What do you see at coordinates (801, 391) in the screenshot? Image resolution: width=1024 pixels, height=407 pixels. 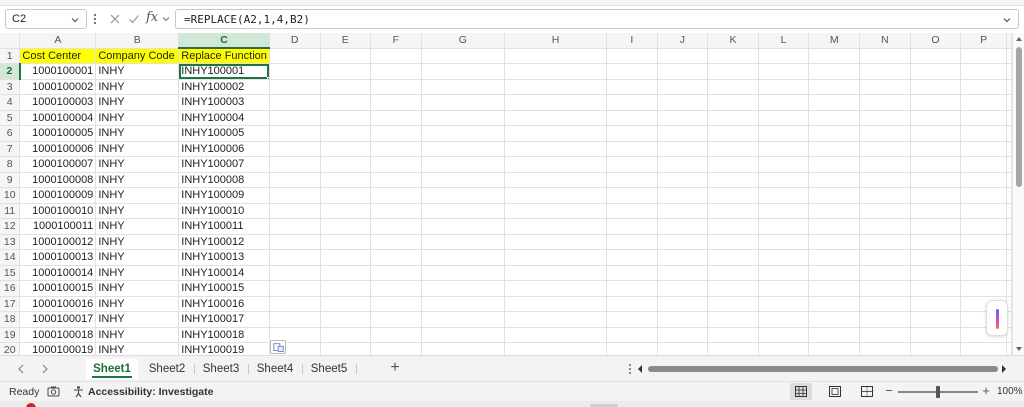 I see `normal-view-button` at bounding box center [801, 391].